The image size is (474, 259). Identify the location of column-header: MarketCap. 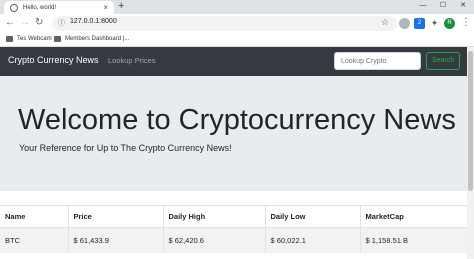
(413, 216).